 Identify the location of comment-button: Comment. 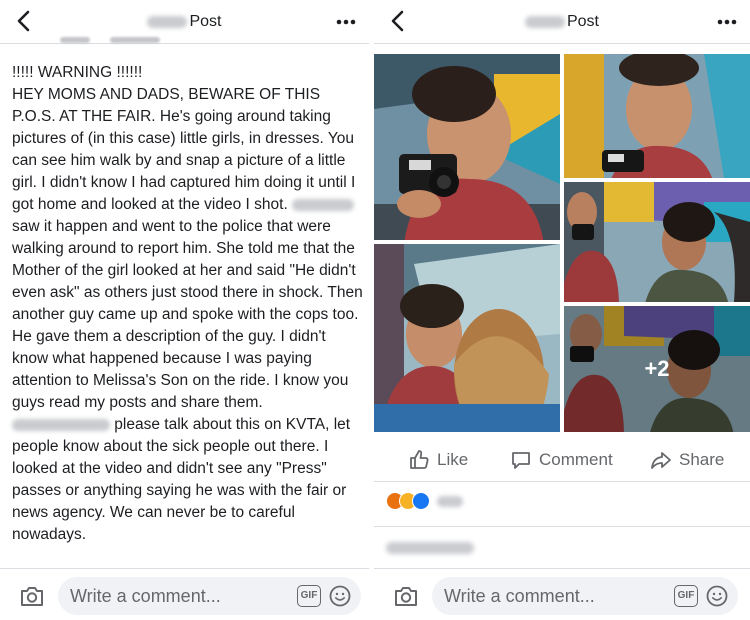
(561, 460).